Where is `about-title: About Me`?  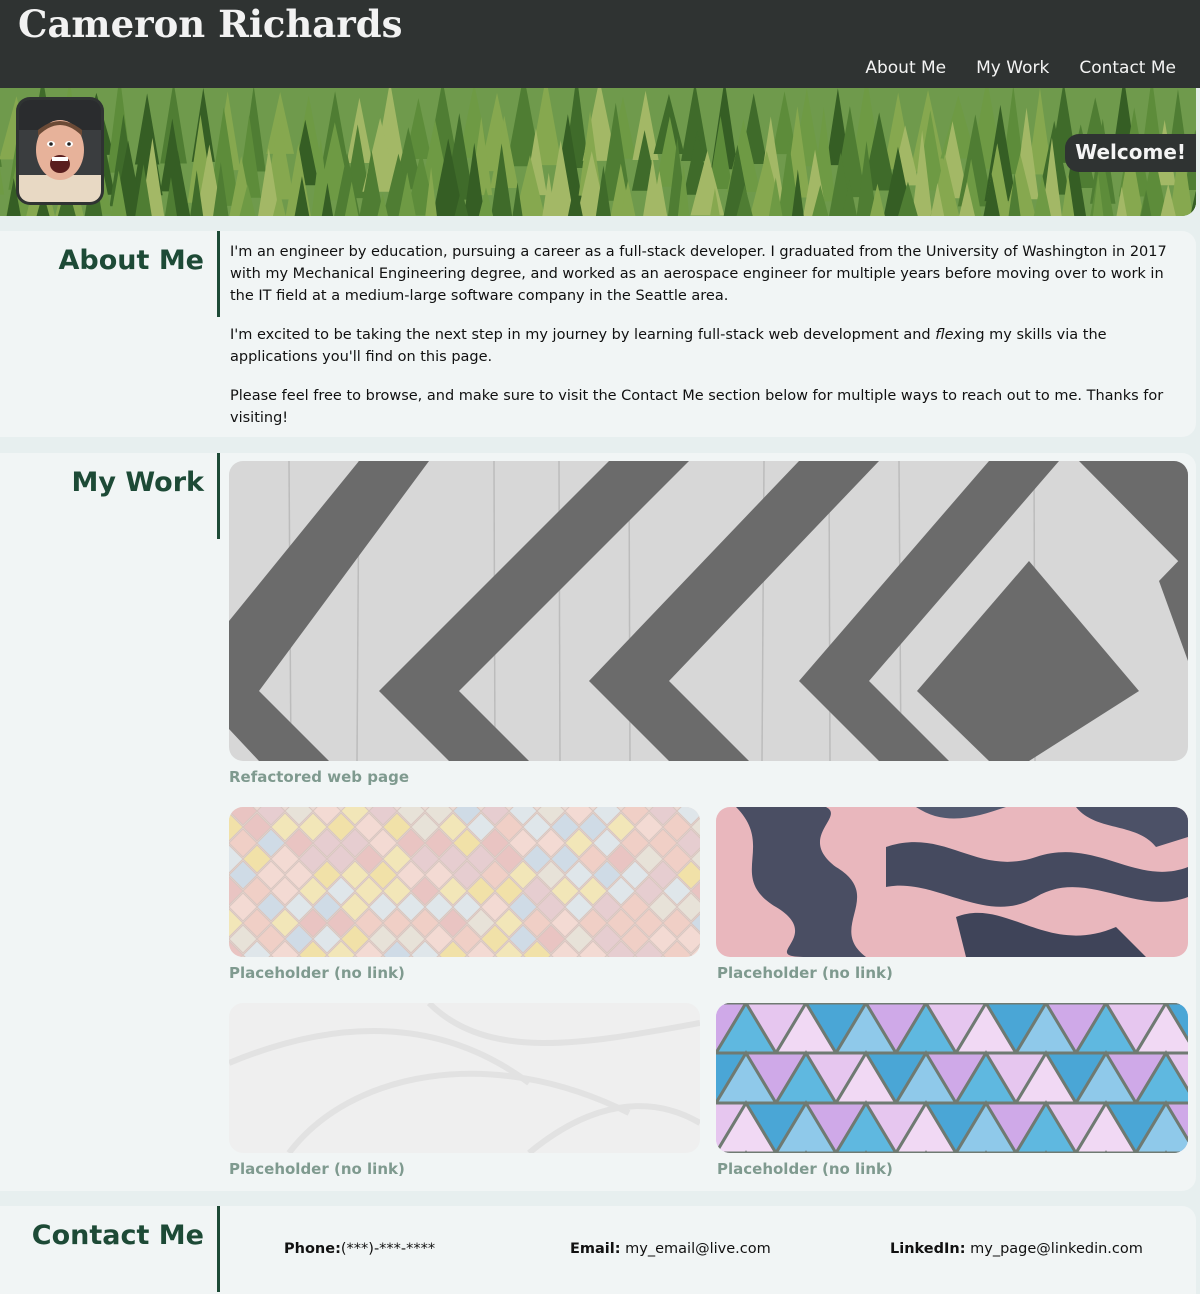 about-title: About Me is located at coordinates (131, 260).